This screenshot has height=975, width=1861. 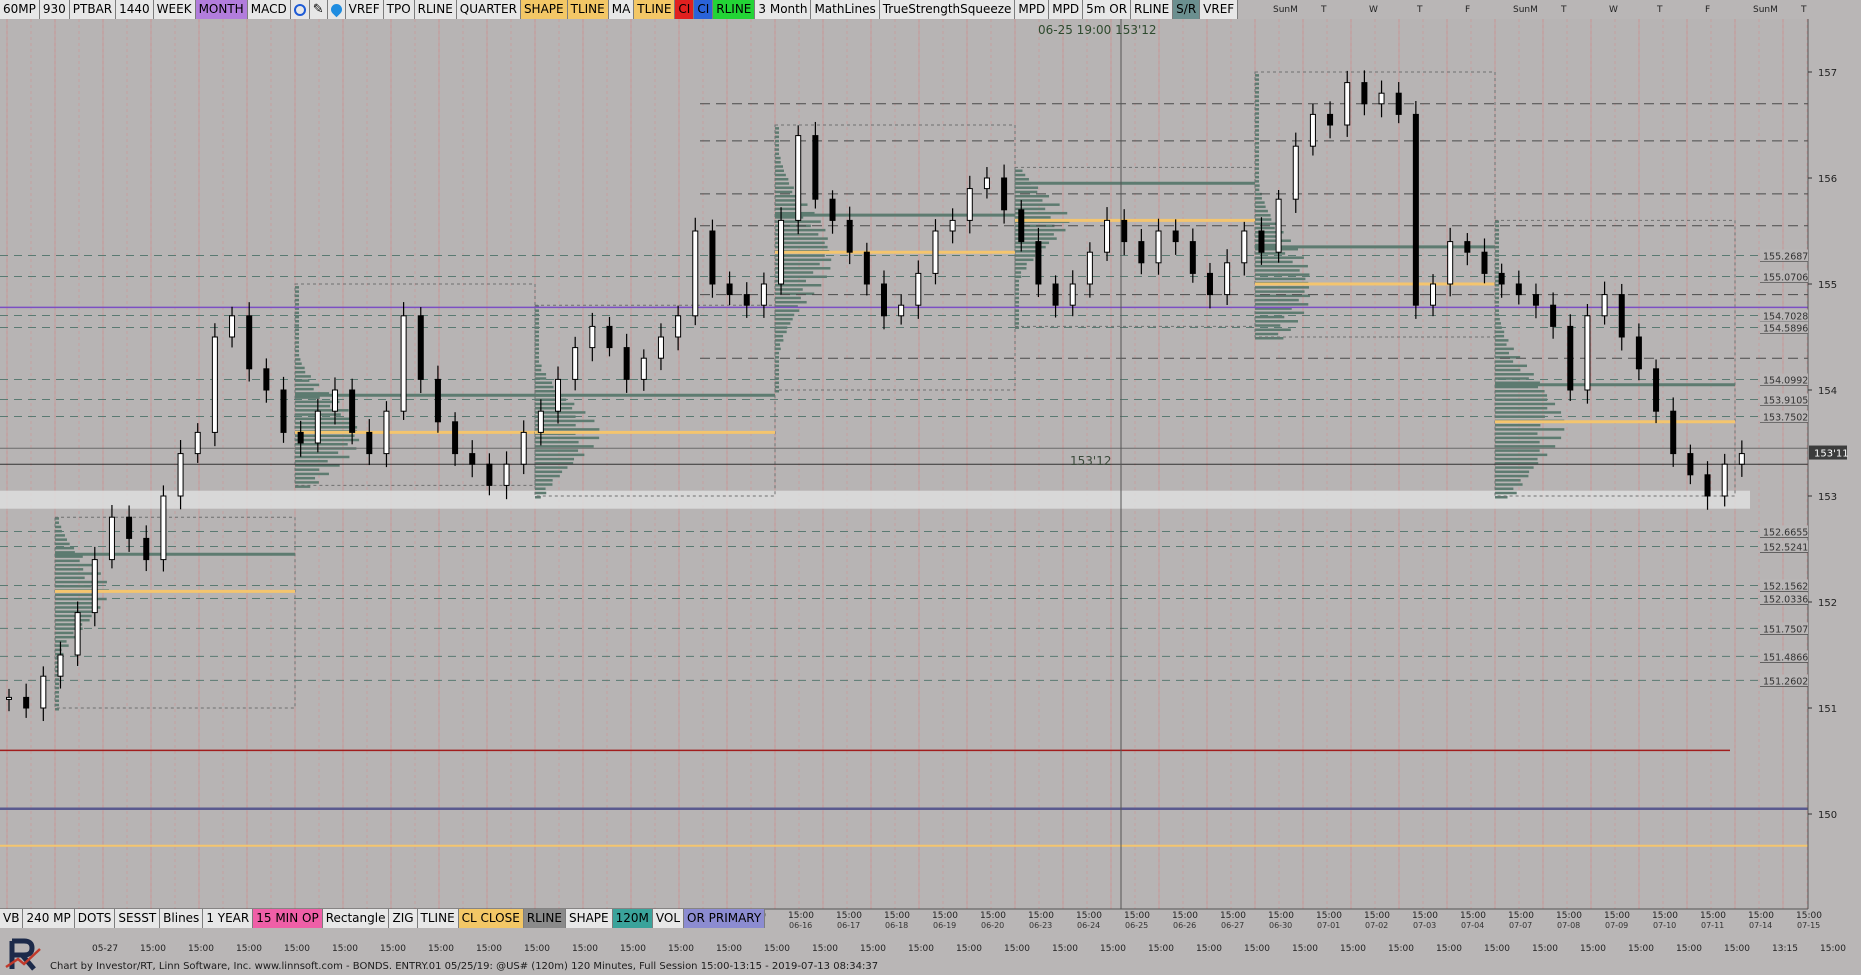 What do you see at coordinates (589, 918) in the screenshot?
I see `bottom-toolbar-button-12: SHAPE` at bounding box center [589, 918].